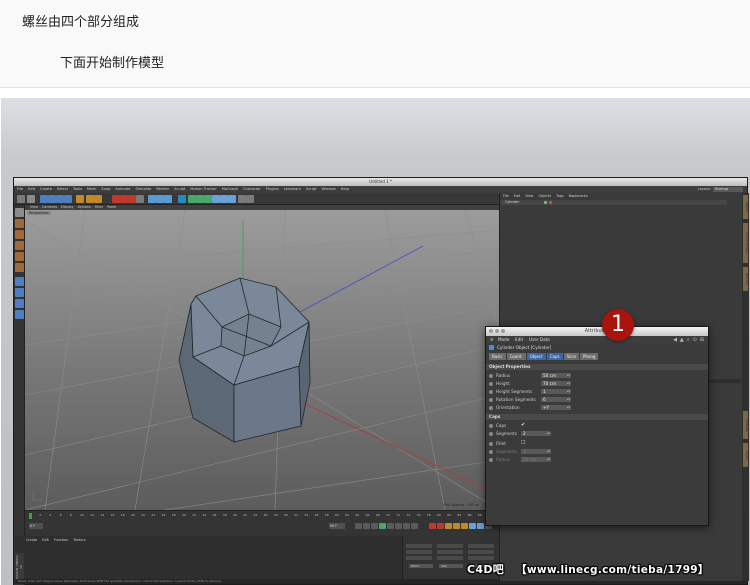 The height and width of the screenshot is (585, 750). Describe the element at coordinates (596, 443) in the screenshot. I see `field-fillet: Fillet ☐` at that location.